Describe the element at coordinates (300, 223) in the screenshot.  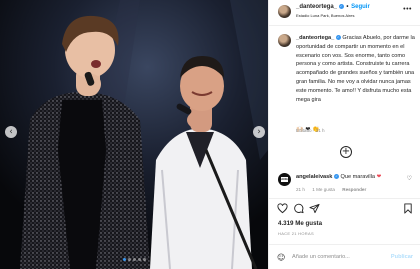
I see `likes-count: 4.319 Me gusta` at that location.